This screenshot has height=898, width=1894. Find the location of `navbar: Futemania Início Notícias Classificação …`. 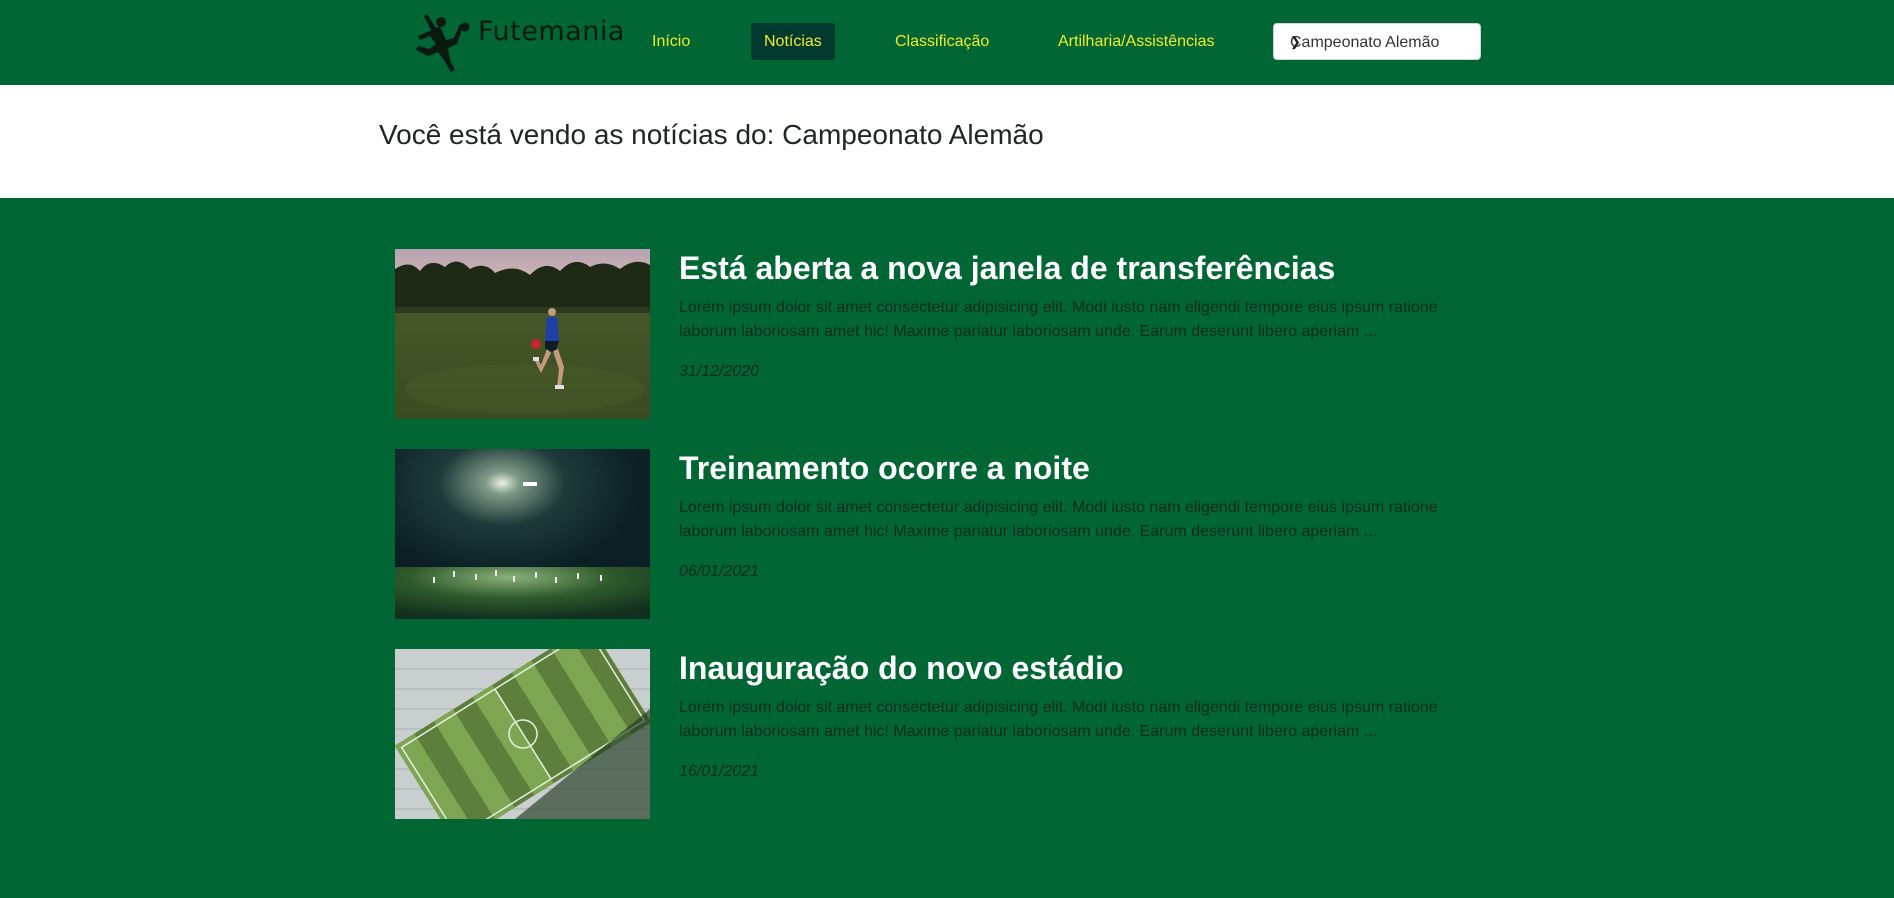

navbar: Futemania Início Notícias Classificação … is located at coordinates (947, 42).